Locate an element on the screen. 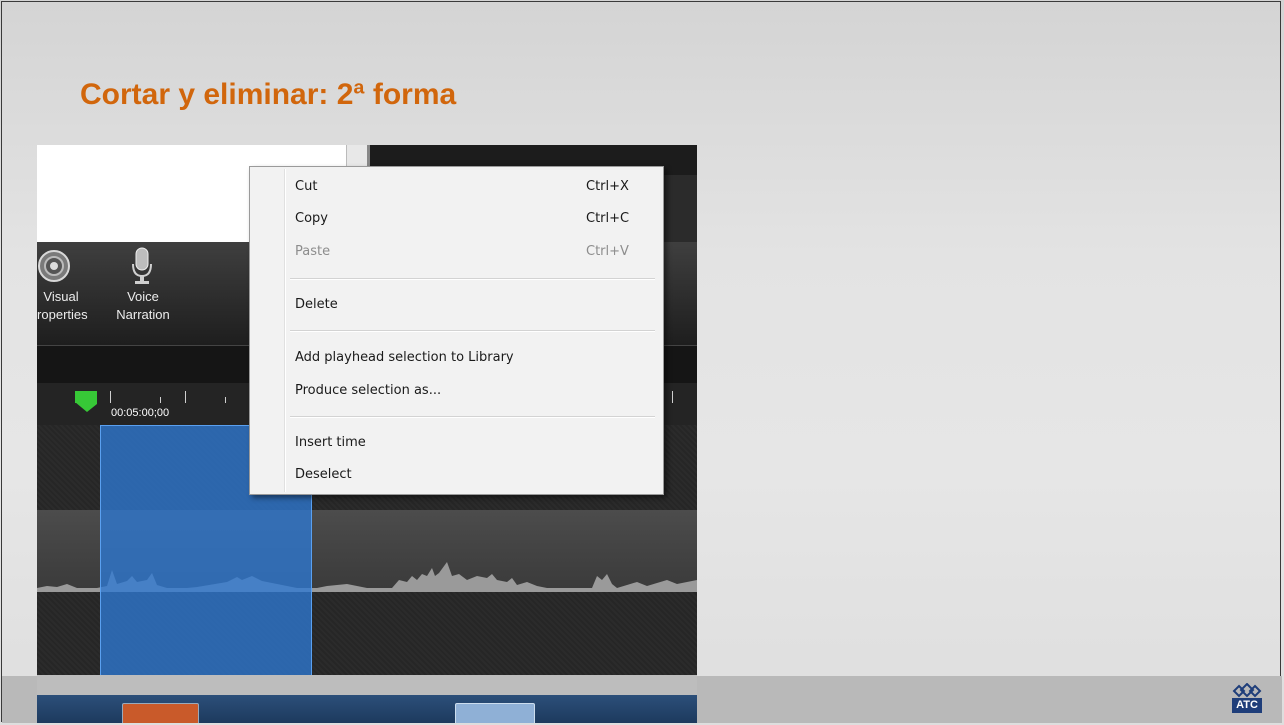 The image size is (1284, 725). microphone-icon is located at coordinates (142, 266).